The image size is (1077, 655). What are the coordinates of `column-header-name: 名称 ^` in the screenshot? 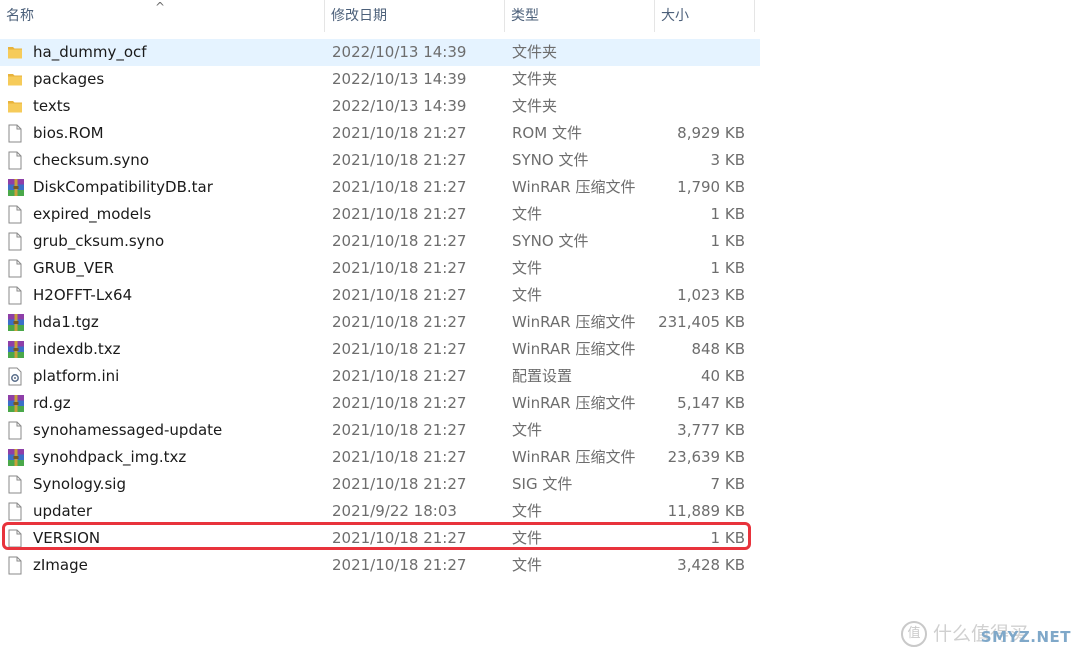 It's located at (162, 16).